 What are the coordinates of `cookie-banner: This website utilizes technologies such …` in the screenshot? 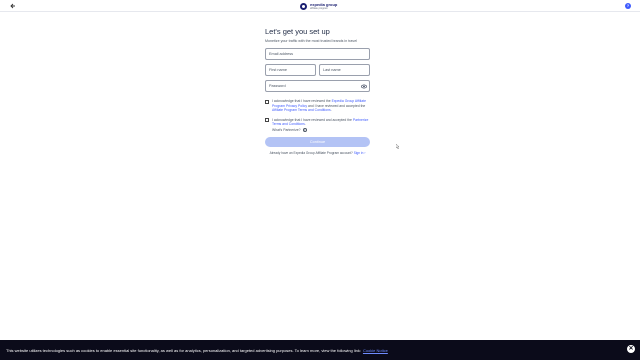 It's located at (320, 350).